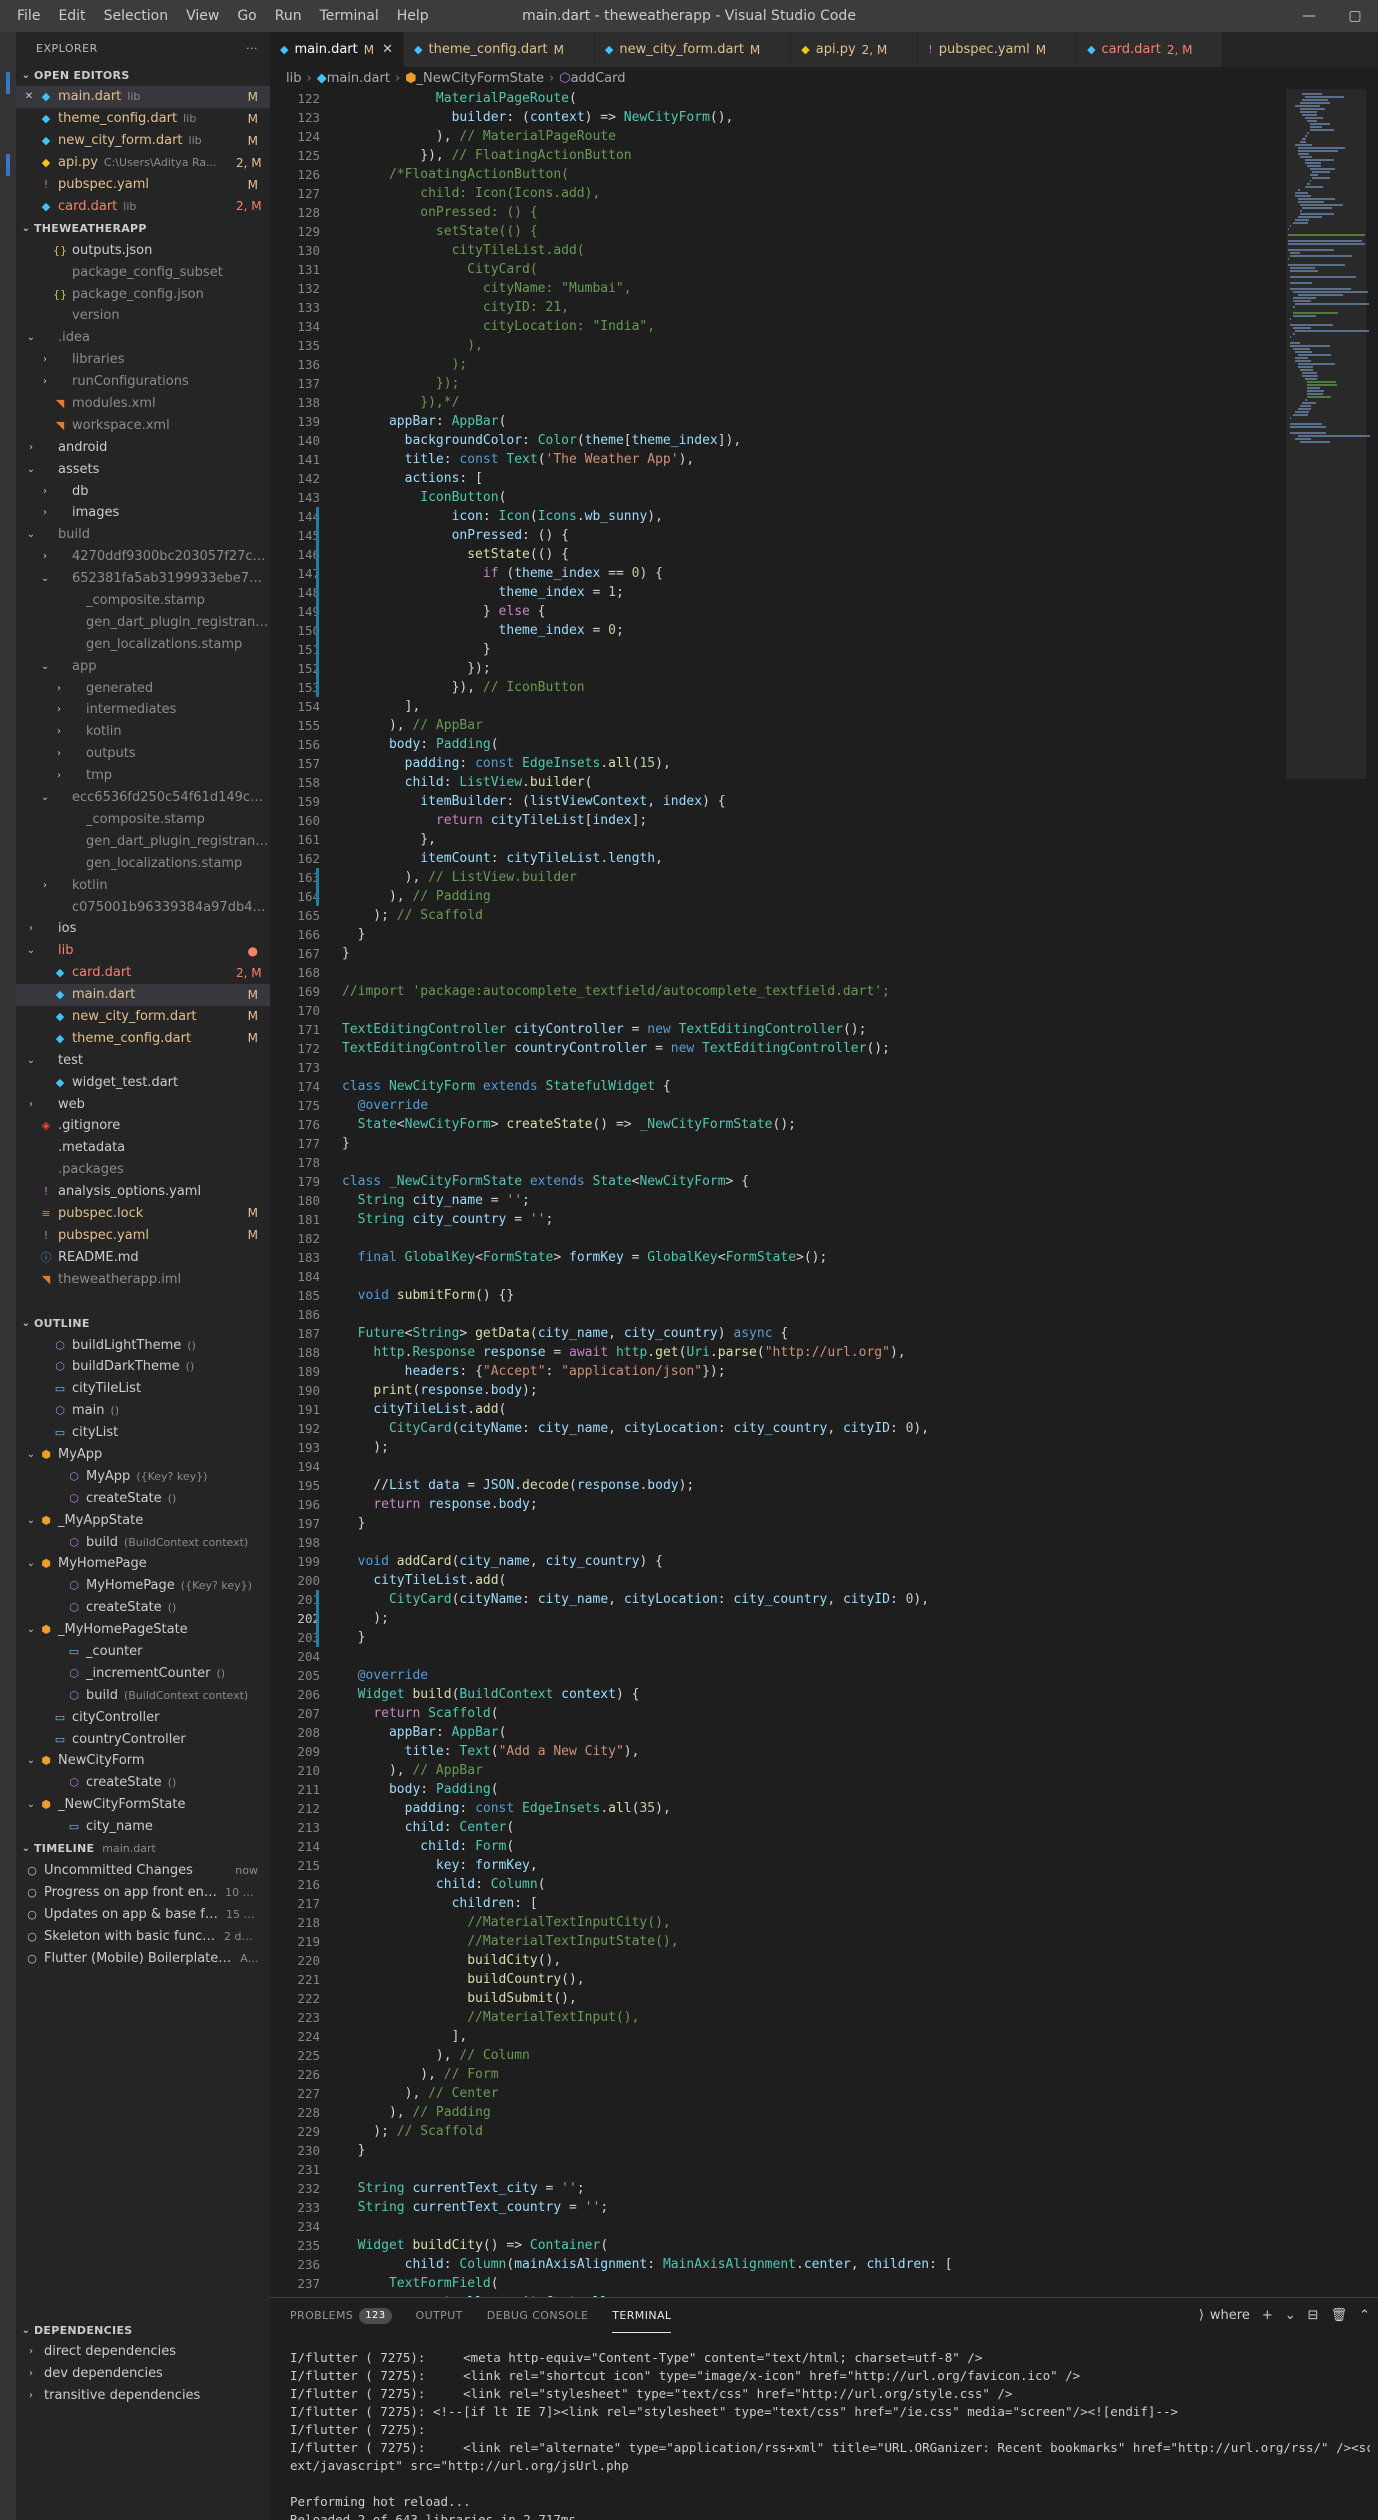 Image resolution: width=1378 pixels, height=2520 pixels. I want to click on file-item: ! pubspec.yaml M, so click(143, 1235).